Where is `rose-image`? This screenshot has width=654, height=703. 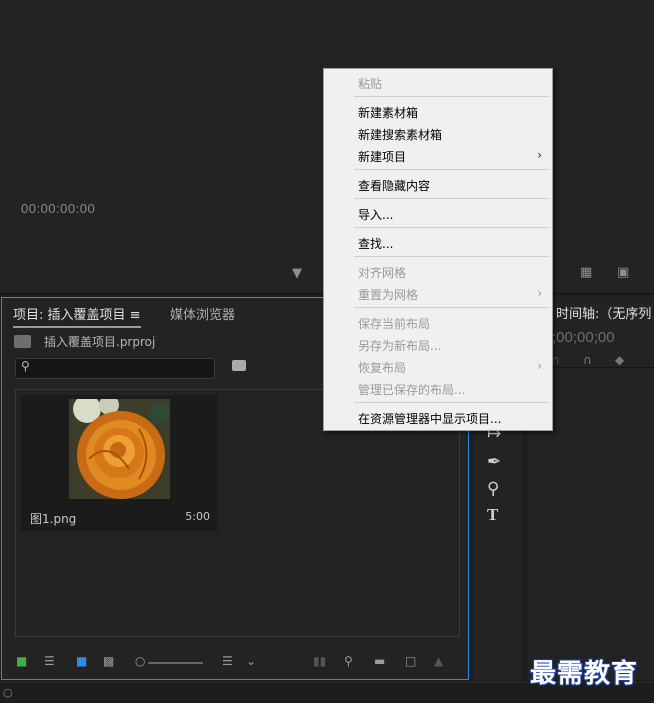
rose-image is located at coordinates (119, 449).